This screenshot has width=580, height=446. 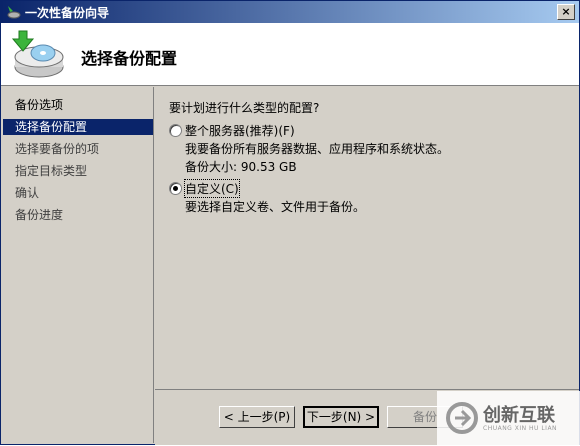 I want to click on sidebar-item-backup-options: 备份选项, so click(x=39, y=105).